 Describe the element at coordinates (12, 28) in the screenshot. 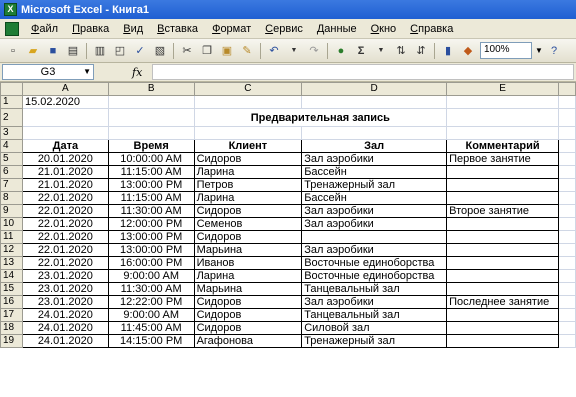

I see `workbook-icon` at that location.